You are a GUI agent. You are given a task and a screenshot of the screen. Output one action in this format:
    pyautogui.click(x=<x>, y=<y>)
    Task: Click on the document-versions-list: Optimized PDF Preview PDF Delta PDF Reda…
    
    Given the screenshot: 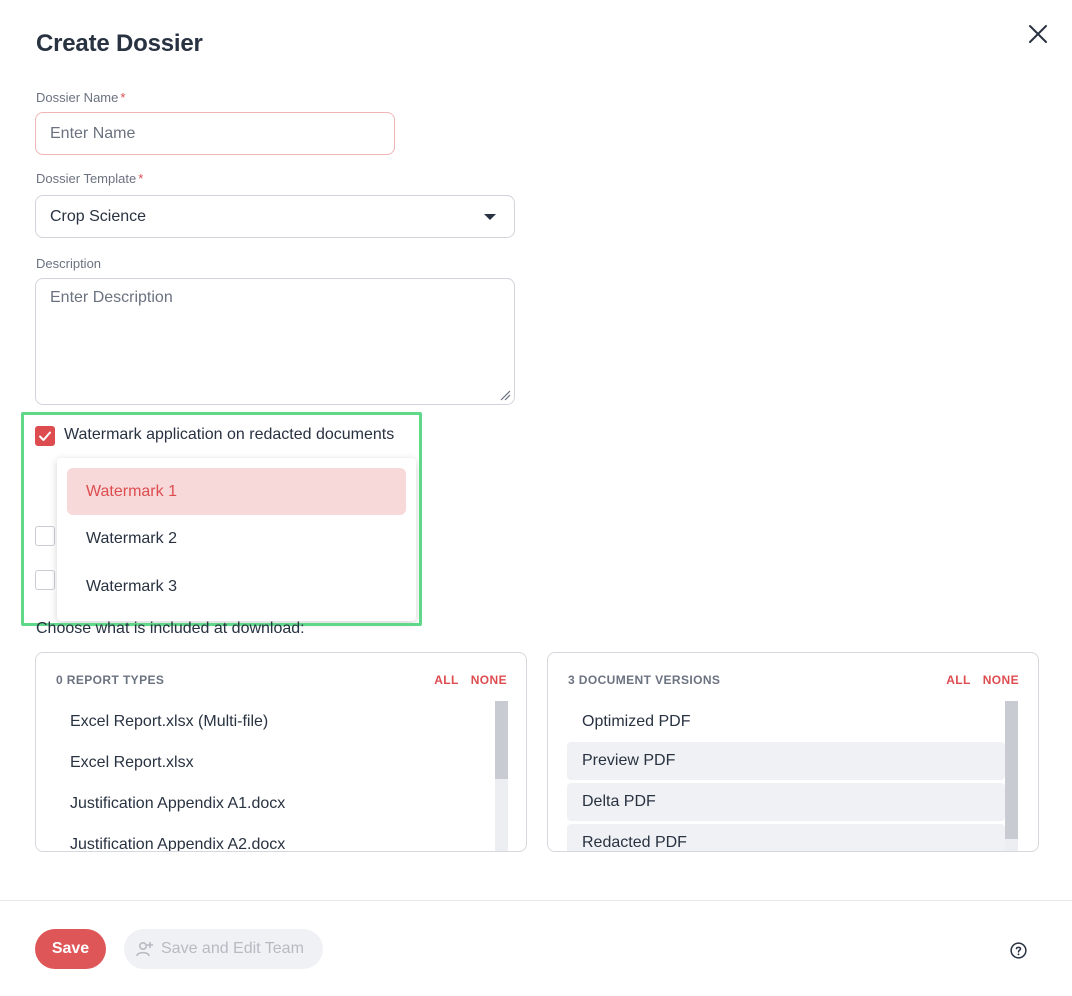 What is the action you would take?
    pyautogui.click(x=786, y=776)
    